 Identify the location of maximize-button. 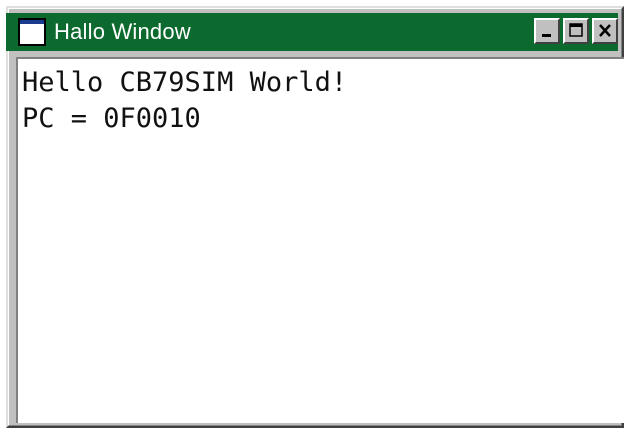
(576, 31).